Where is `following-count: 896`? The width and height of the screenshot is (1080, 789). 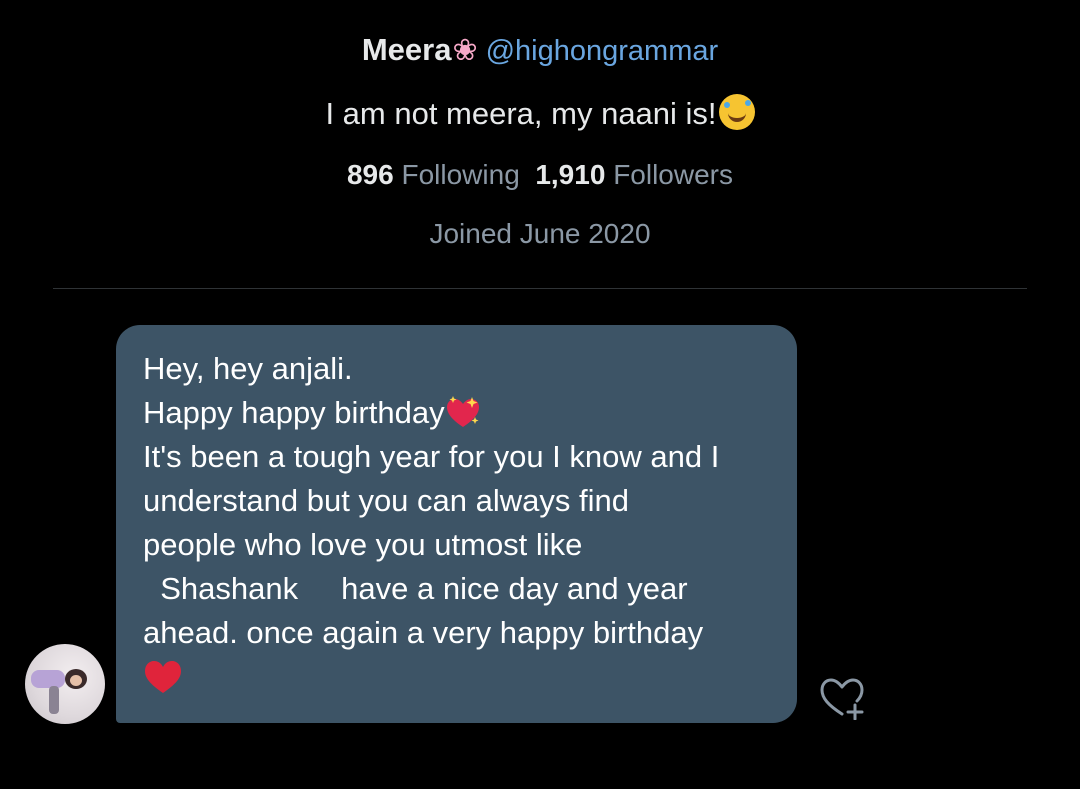 following-count: 896 is located at coordinates (370, 174).